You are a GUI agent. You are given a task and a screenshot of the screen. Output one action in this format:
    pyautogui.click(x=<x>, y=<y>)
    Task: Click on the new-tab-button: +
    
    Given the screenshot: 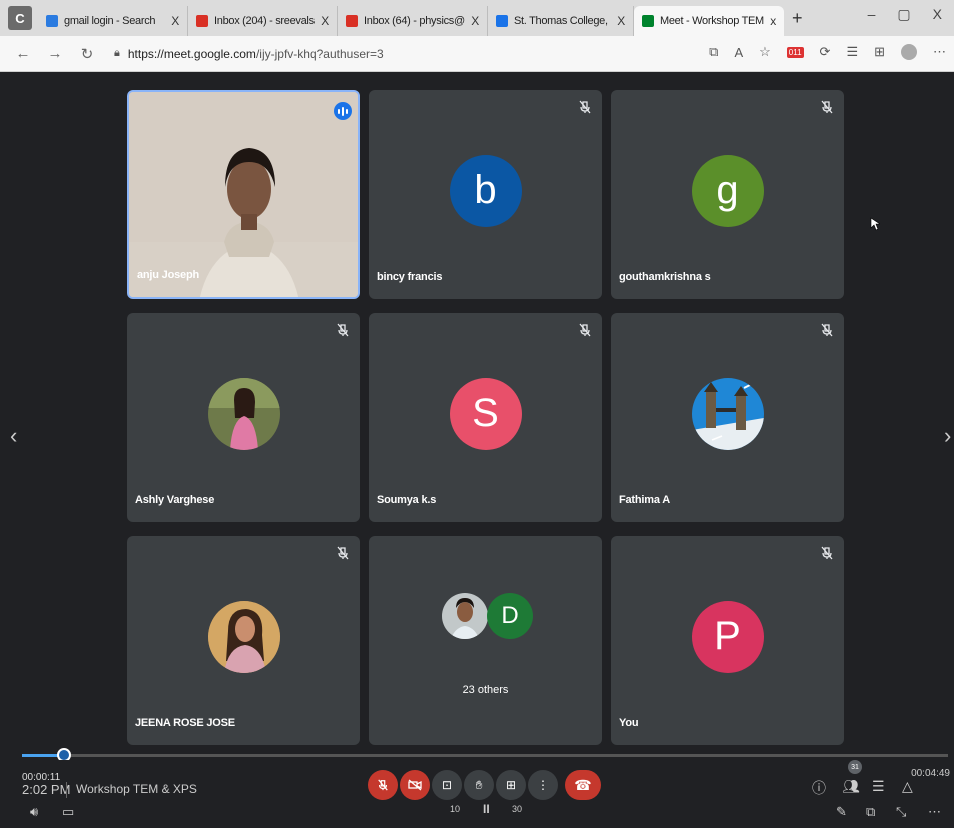 What is the action you would take?
    pyautogui.click(x=797, y=18)
    